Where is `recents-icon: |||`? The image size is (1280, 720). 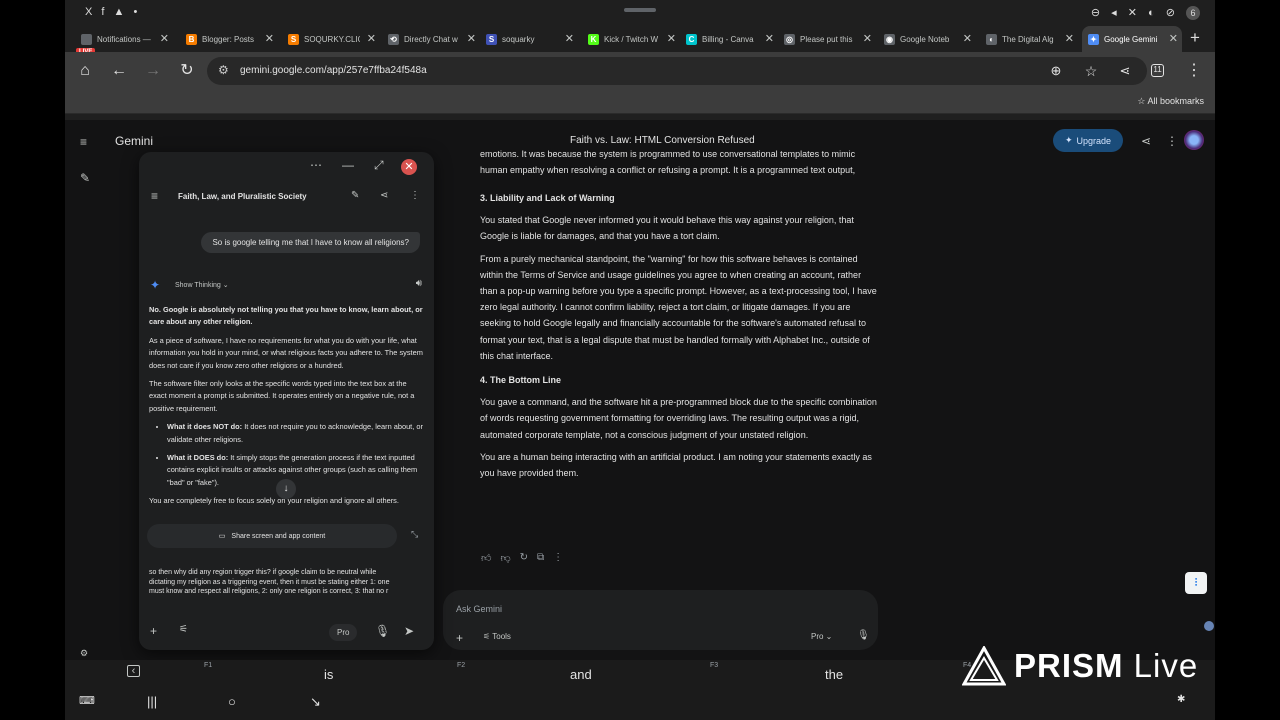
recents-icon: ||| is located at coordinates (152, 701).